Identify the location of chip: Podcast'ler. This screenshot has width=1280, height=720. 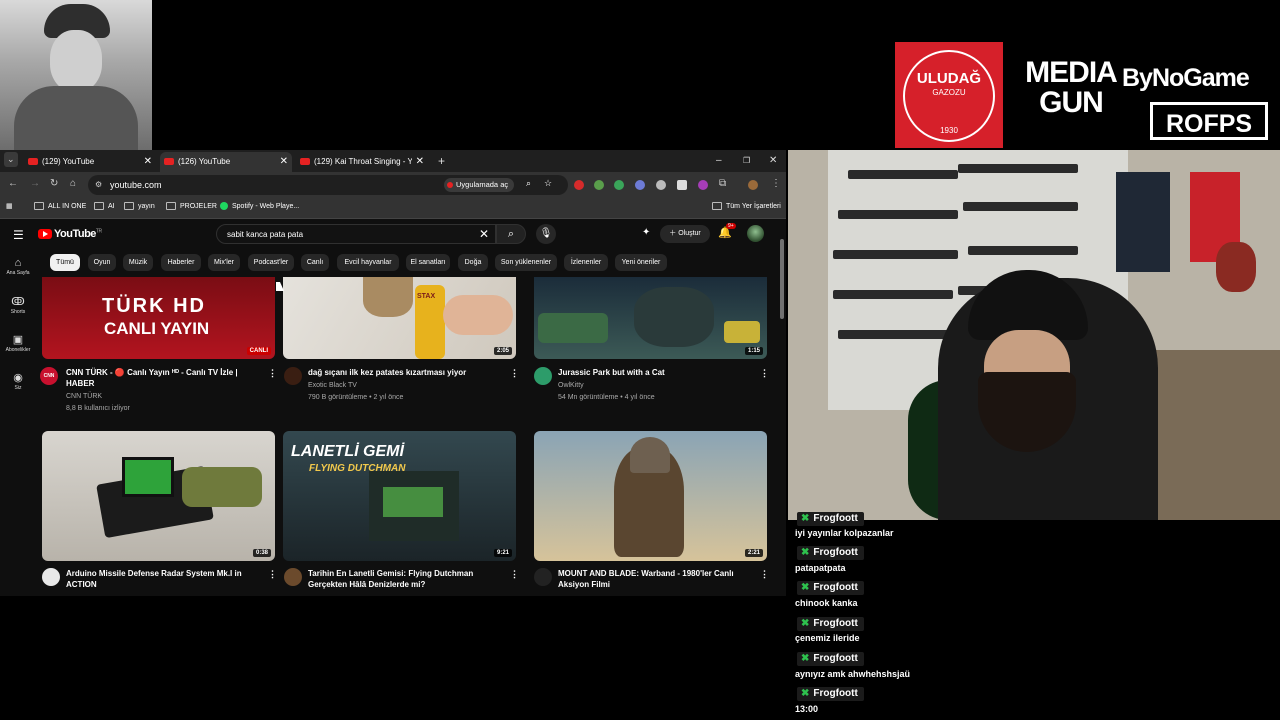
(271, 262).